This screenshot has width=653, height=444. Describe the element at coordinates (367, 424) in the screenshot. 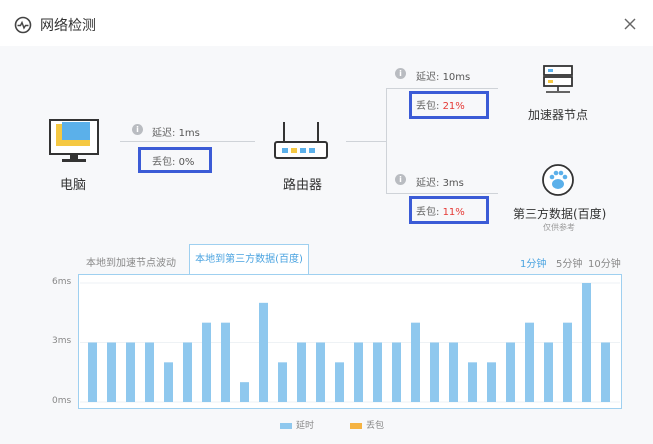

I see `legend-loss: 丢包` at that location.